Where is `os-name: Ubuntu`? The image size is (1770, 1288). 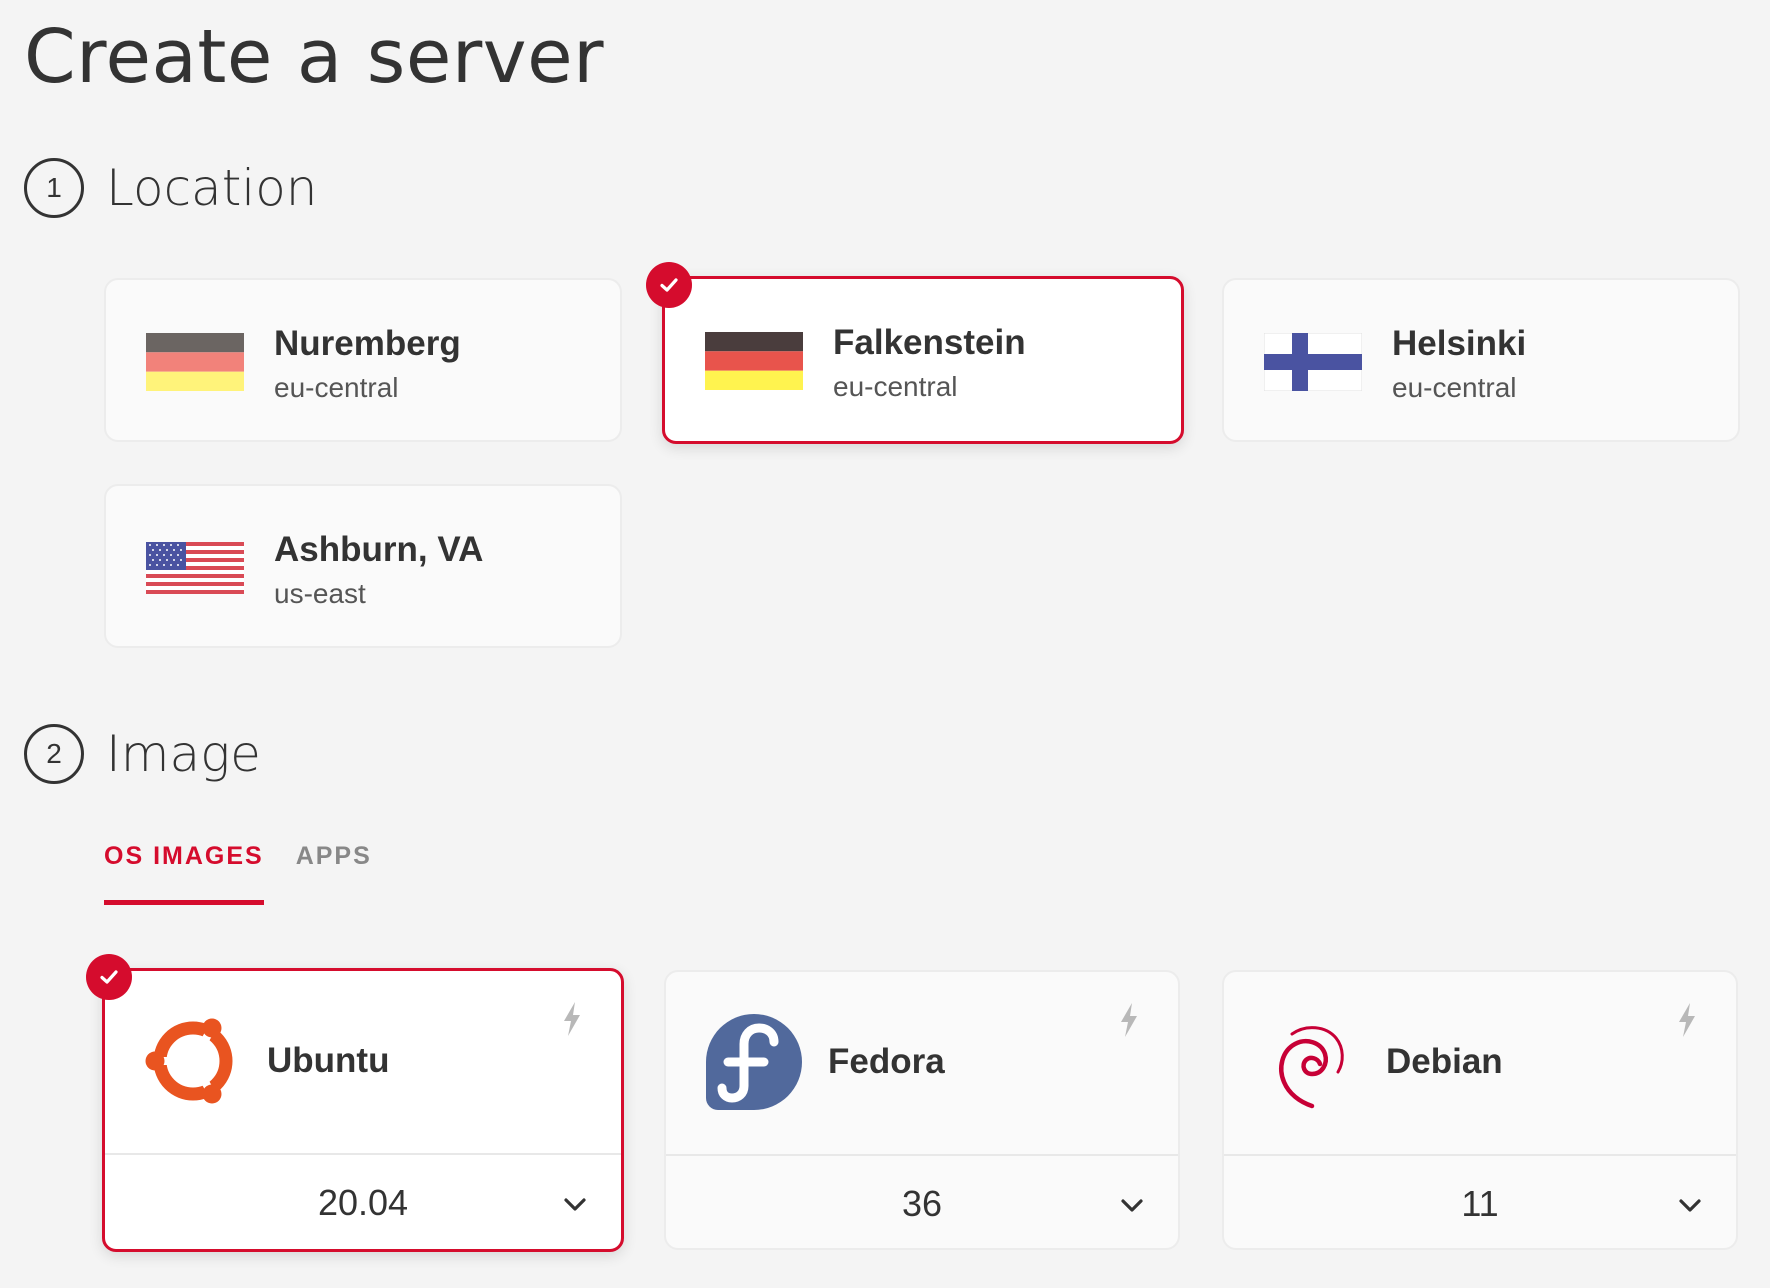 os-name: Ubuntu is located at coordinates (328, 1060).